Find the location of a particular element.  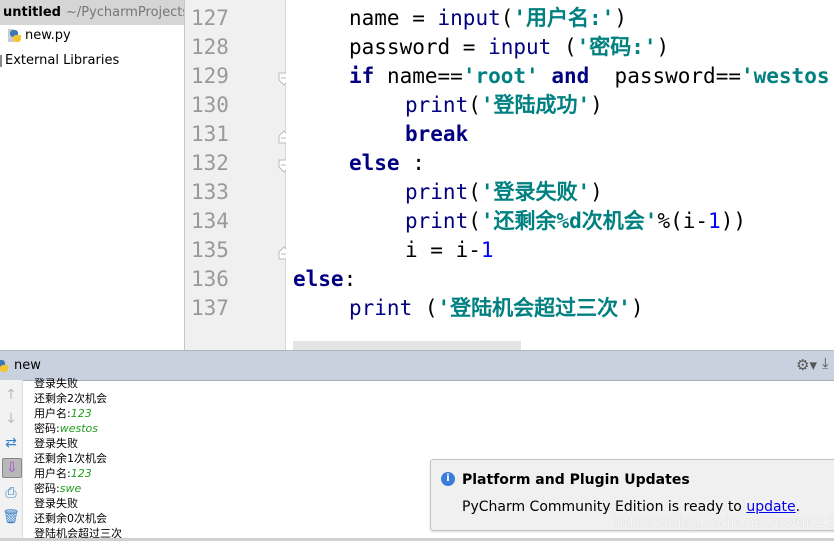

down-arrow-icon: ↓ is located at coordinates (11, 419).